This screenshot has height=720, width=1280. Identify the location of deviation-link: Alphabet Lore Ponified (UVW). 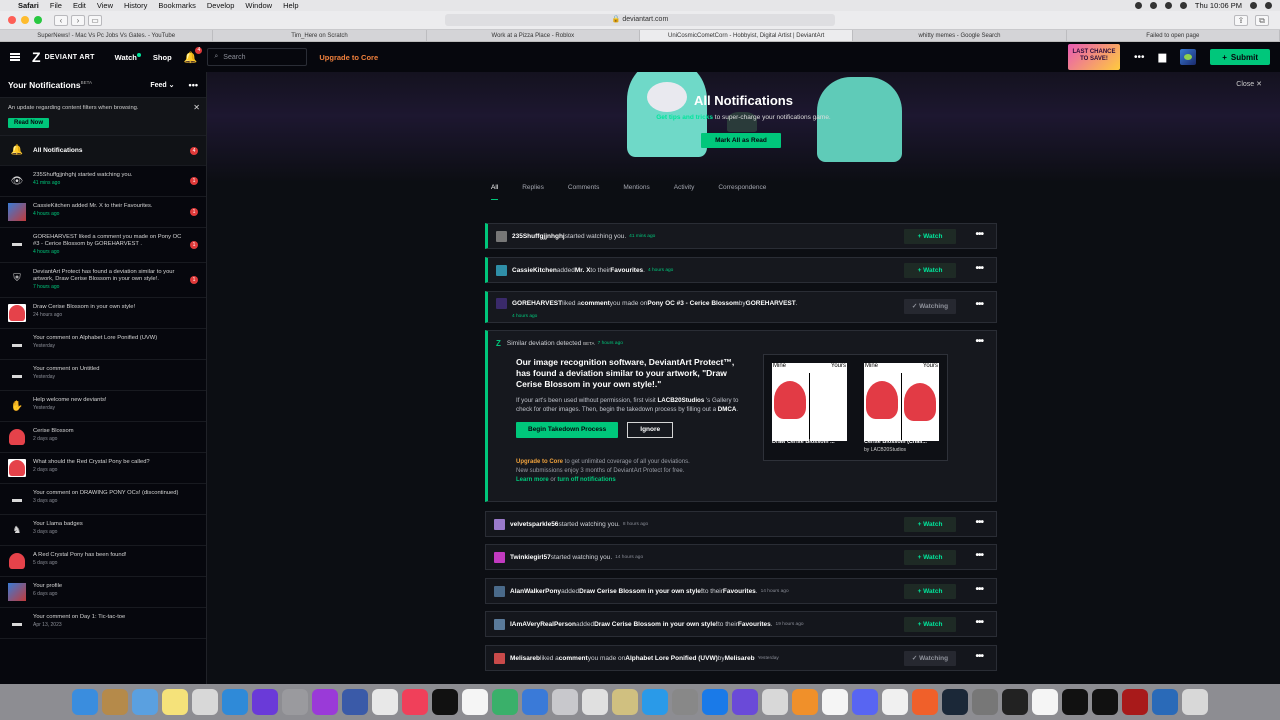
(671, 658).